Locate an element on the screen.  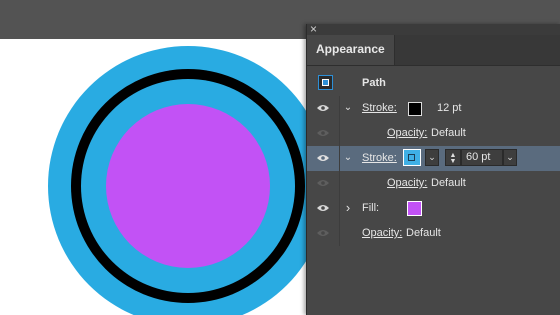
fill-swatch is located at coordinates (414, 208).